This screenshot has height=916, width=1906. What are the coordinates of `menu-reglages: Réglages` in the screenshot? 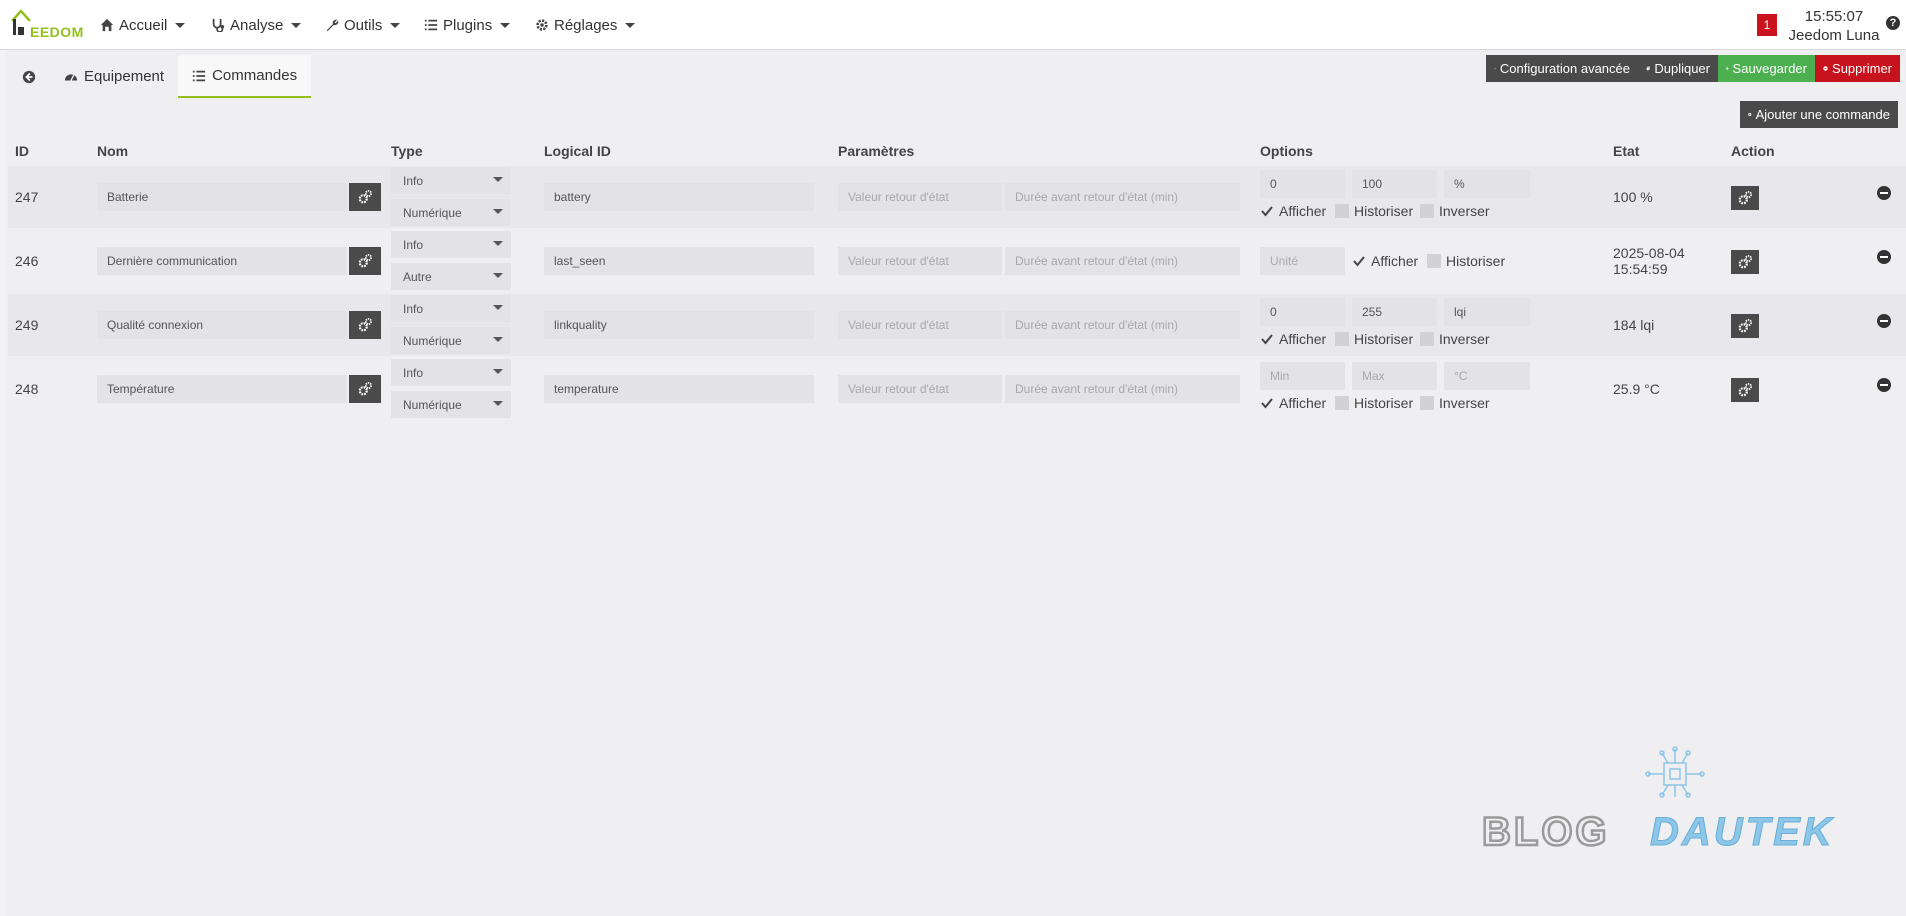 It's located at (585, 25).